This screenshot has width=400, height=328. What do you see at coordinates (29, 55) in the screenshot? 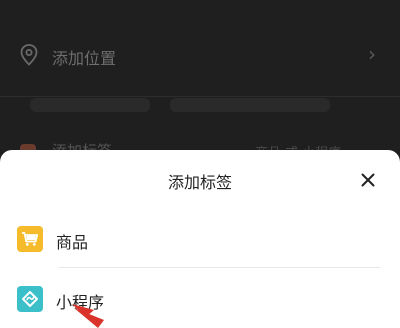
I see `location-pin-icon` at bounding box center [29, 55].